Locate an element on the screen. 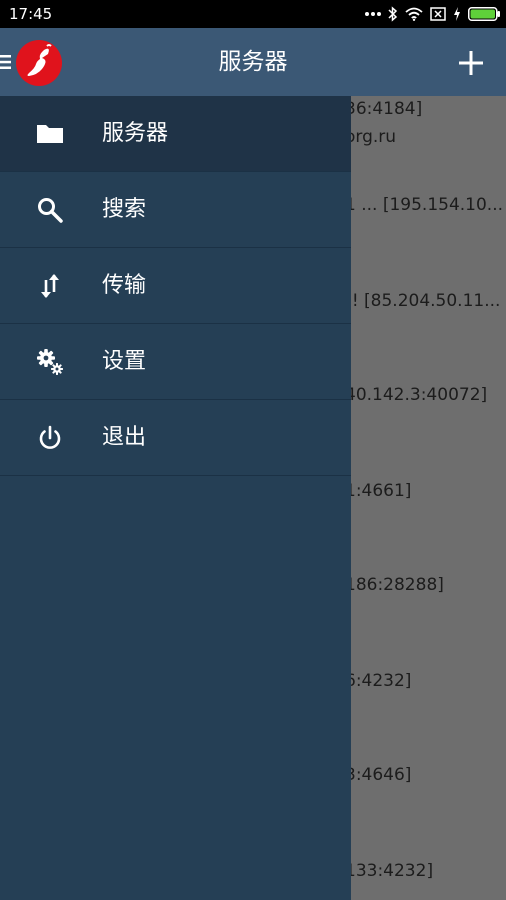 The image size is (506, 900). gears-icon is located at coordinates (50, 362).